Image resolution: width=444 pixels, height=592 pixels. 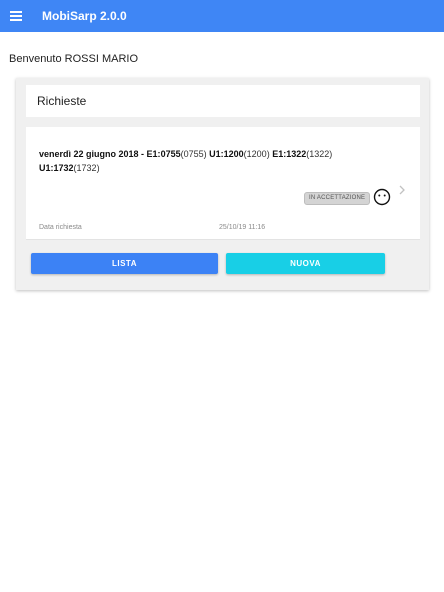 What do you see at coordinates (73, 59) in the screenshot?
I see `welcome-message: Benvenuto ROSSI MARIO` at bounding box center [73, 59].